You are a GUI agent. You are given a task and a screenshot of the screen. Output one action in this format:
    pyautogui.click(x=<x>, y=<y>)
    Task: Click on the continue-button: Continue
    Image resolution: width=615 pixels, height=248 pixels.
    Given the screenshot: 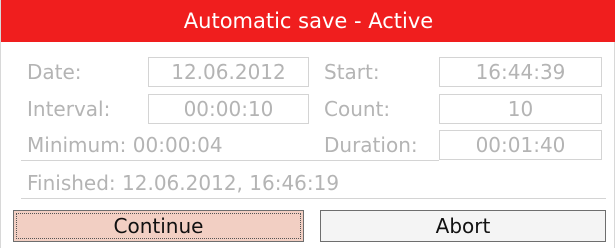 What is the action you would take?
    pyautogui.click(x=158, y=226)
    